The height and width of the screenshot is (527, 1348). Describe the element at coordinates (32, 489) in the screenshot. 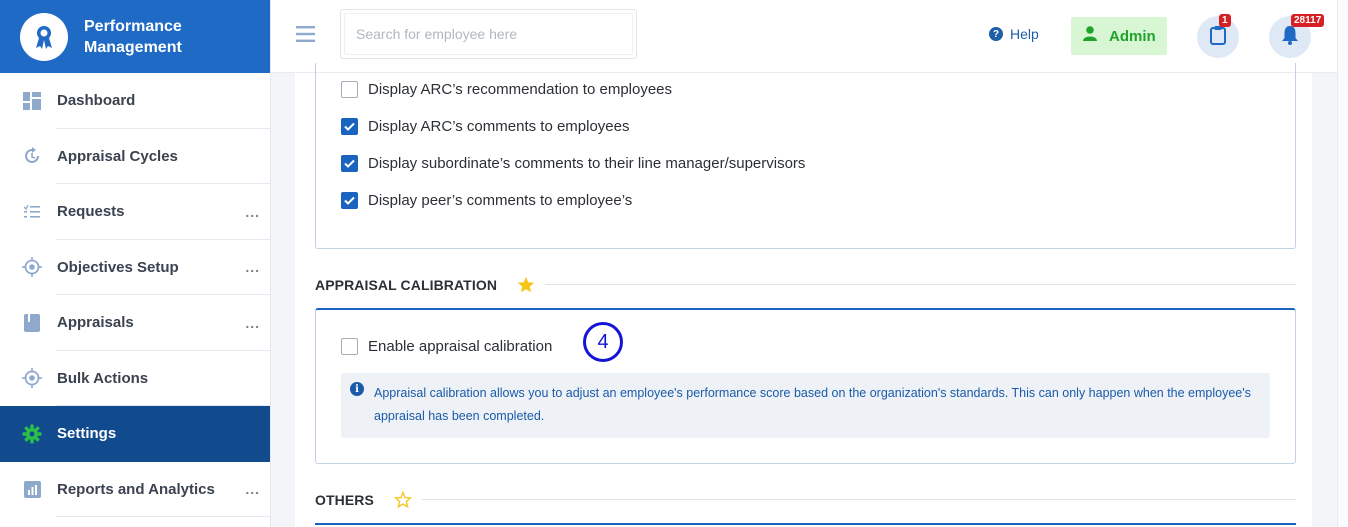

I see `chart-icon` at that location.